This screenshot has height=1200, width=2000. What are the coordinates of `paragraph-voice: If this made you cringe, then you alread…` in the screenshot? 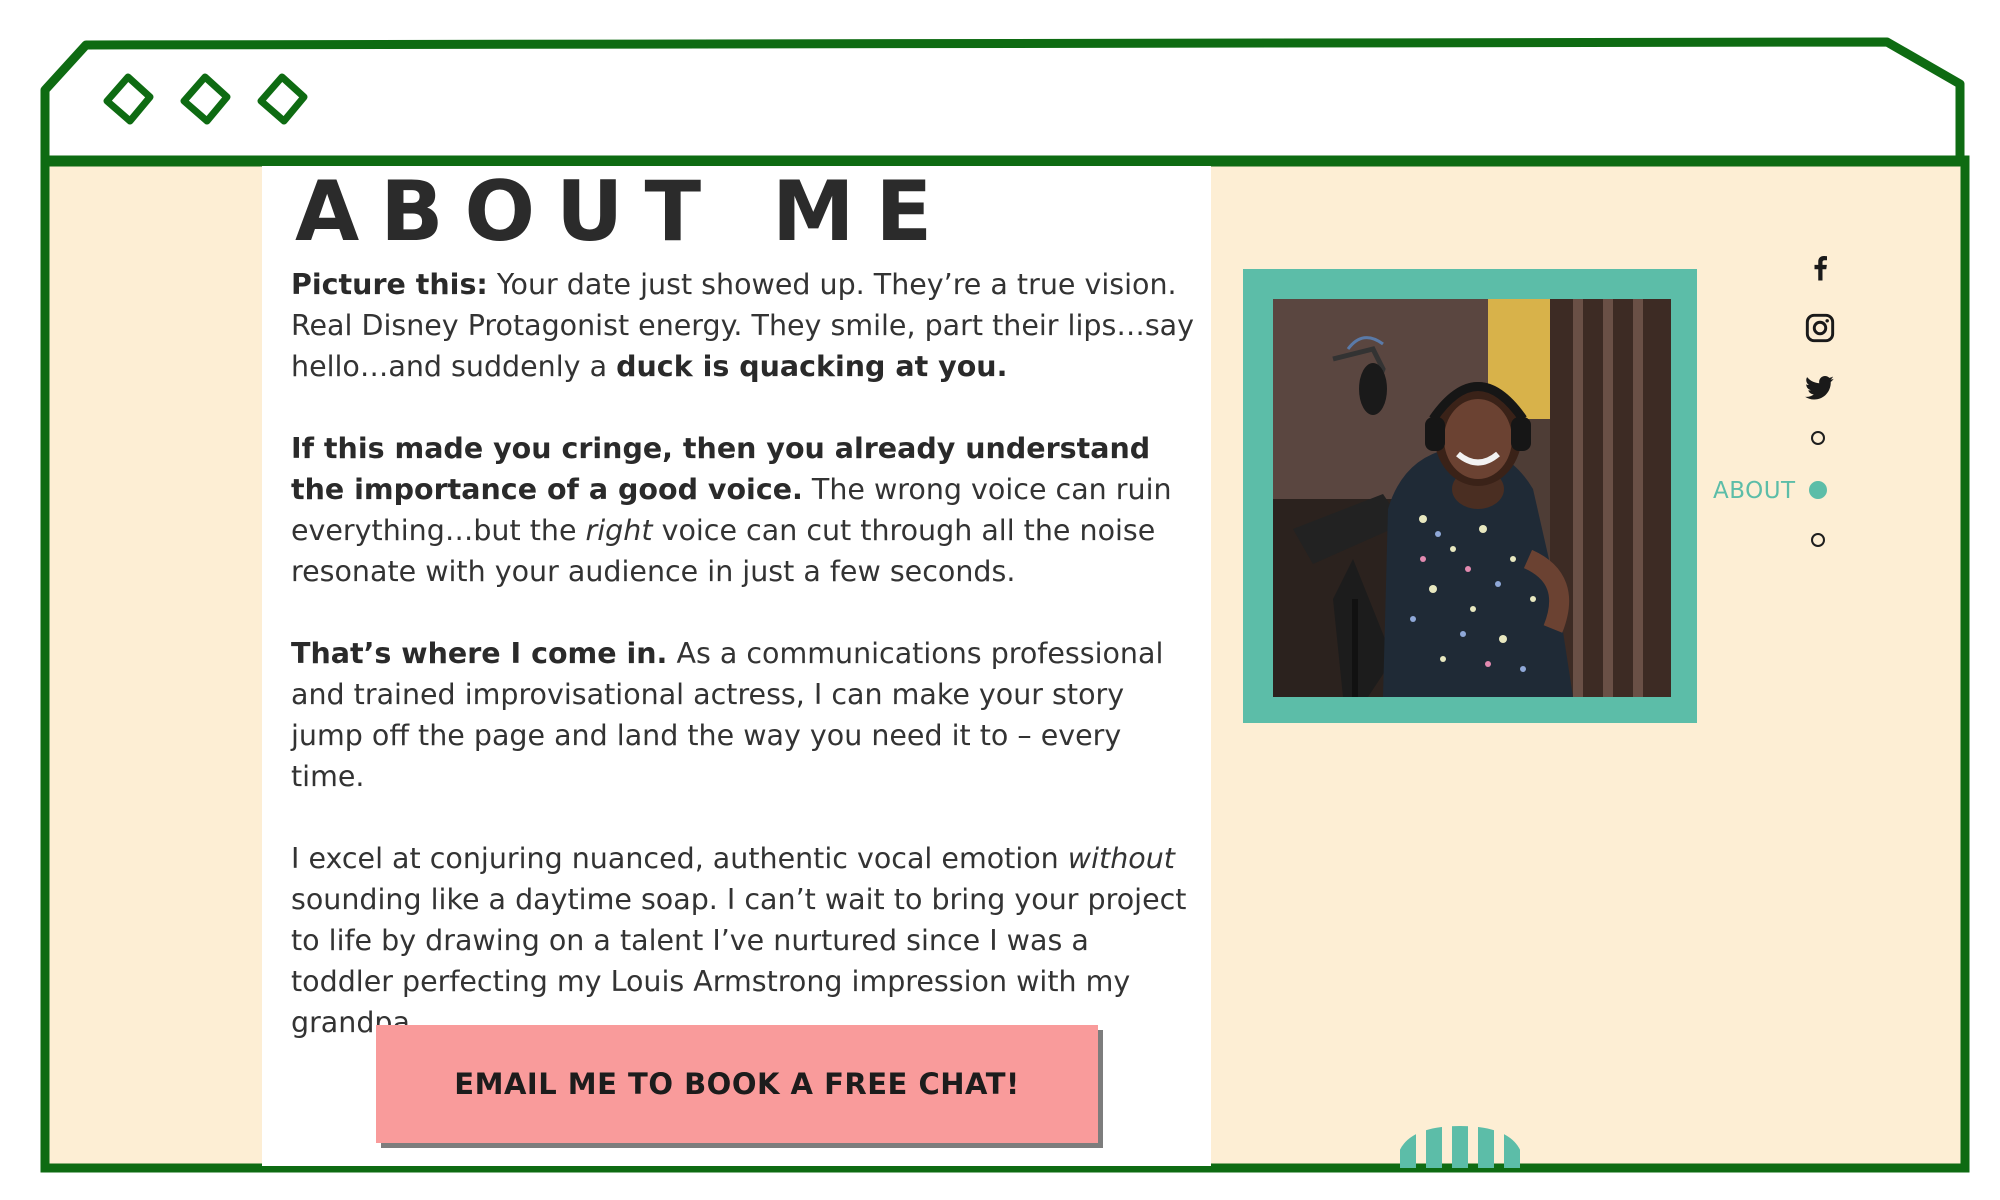 It's located at (743, 510).